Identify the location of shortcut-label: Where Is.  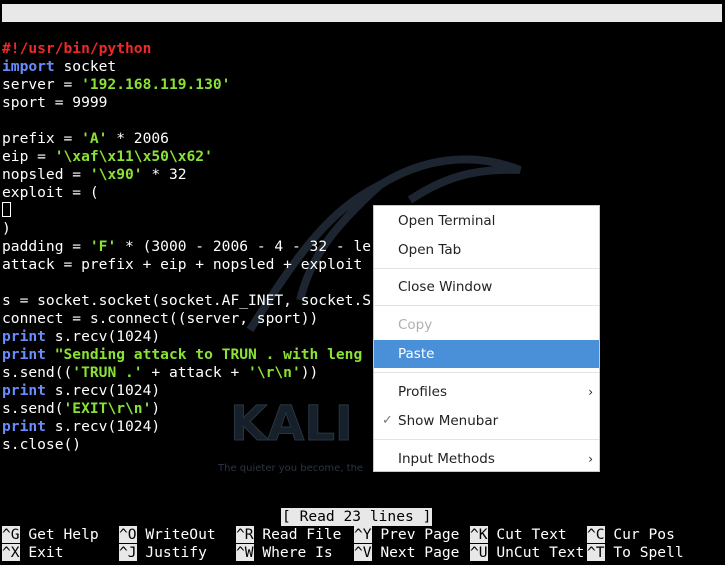
(293, 552).